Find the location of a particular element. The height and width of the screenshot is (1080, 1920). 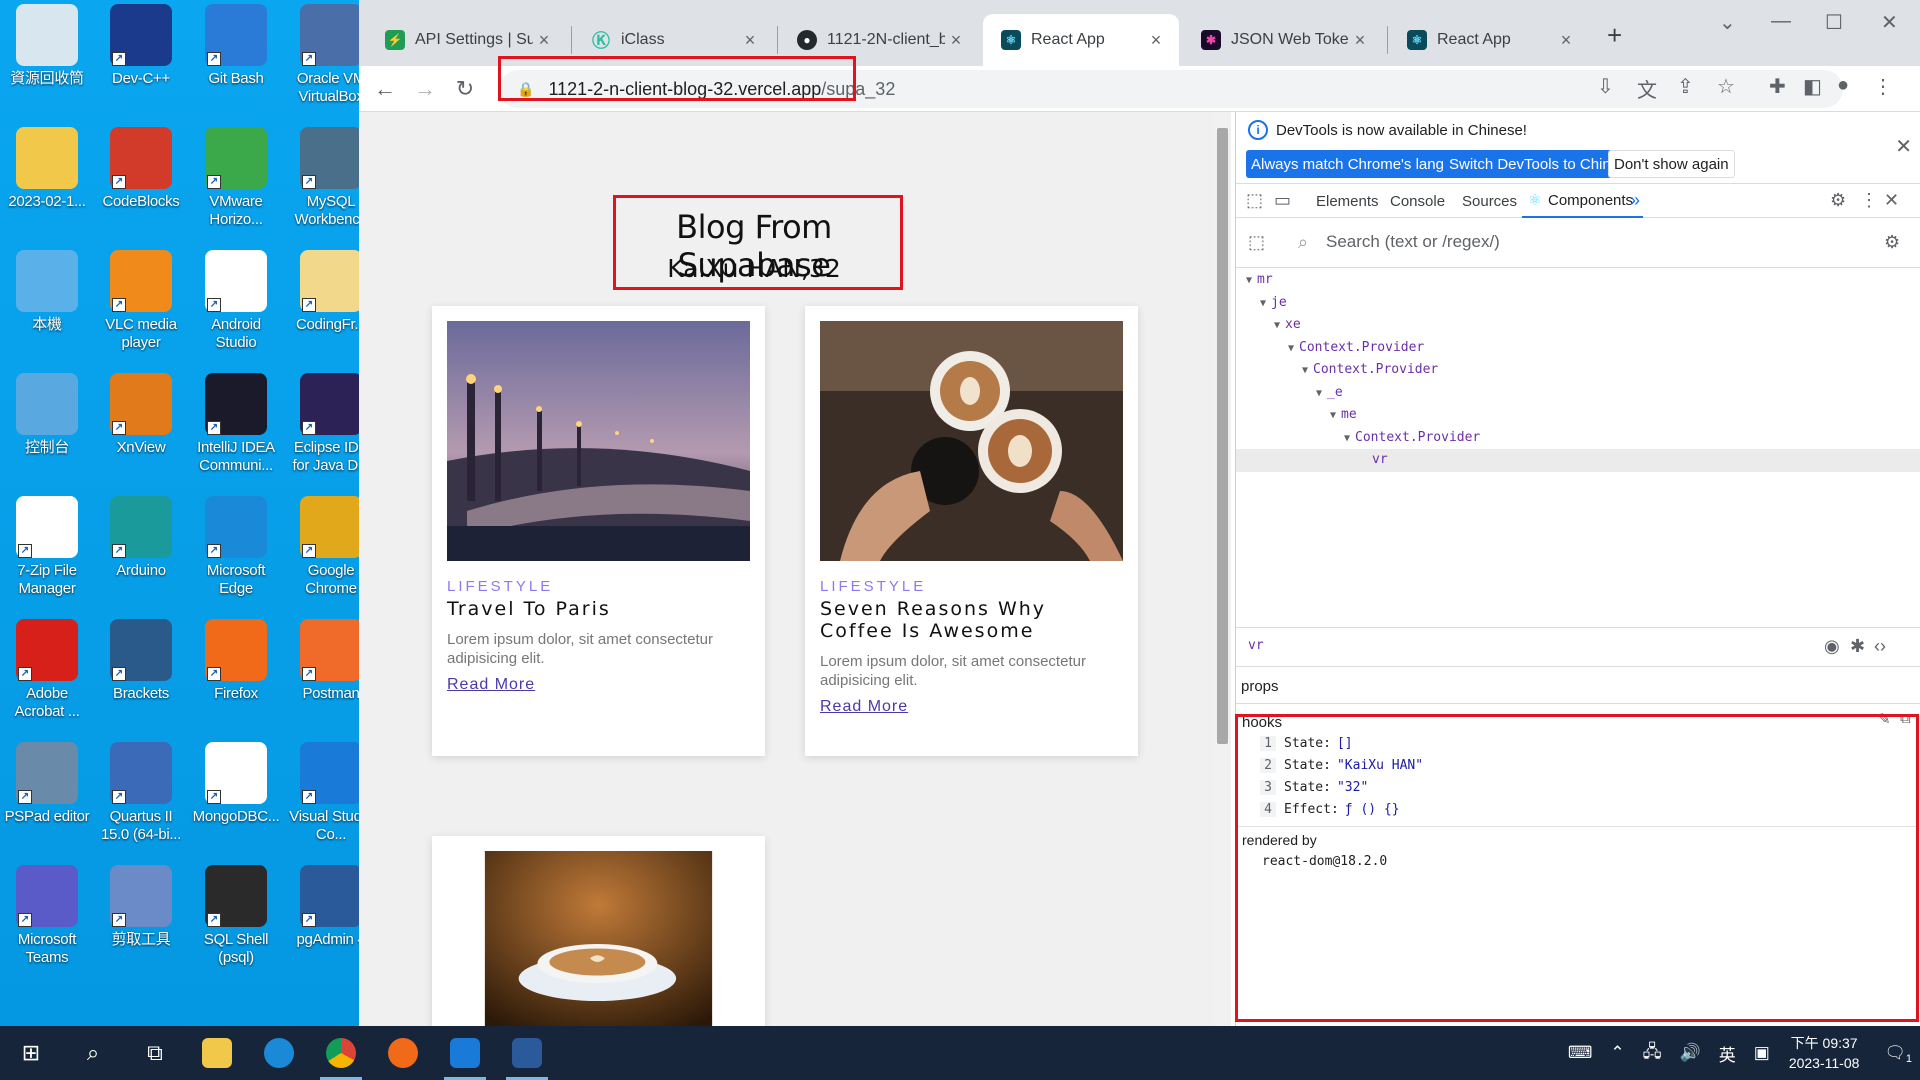

task-view-icon: ⧉ is located at coordinates (155, 1053).